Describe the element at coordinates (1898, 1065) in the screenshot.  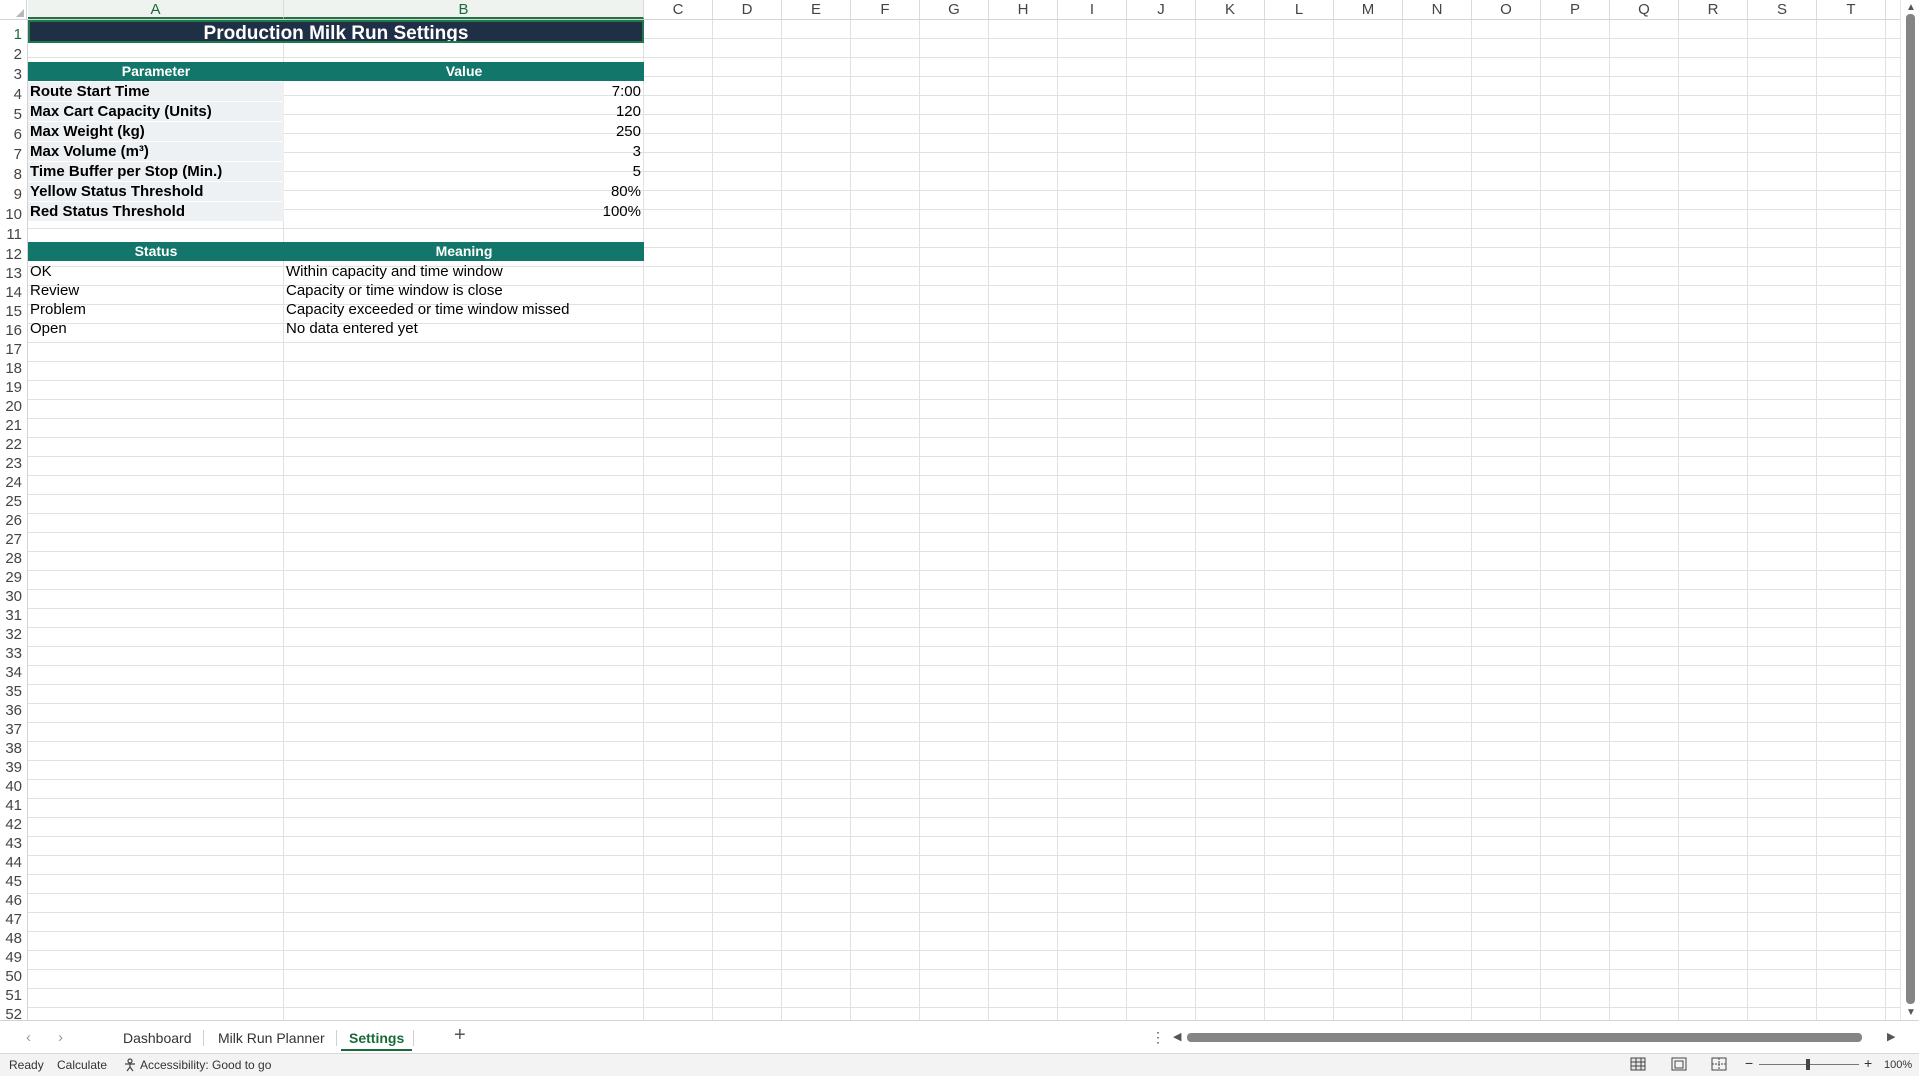
I see `zoom-level: 100%` at that location.